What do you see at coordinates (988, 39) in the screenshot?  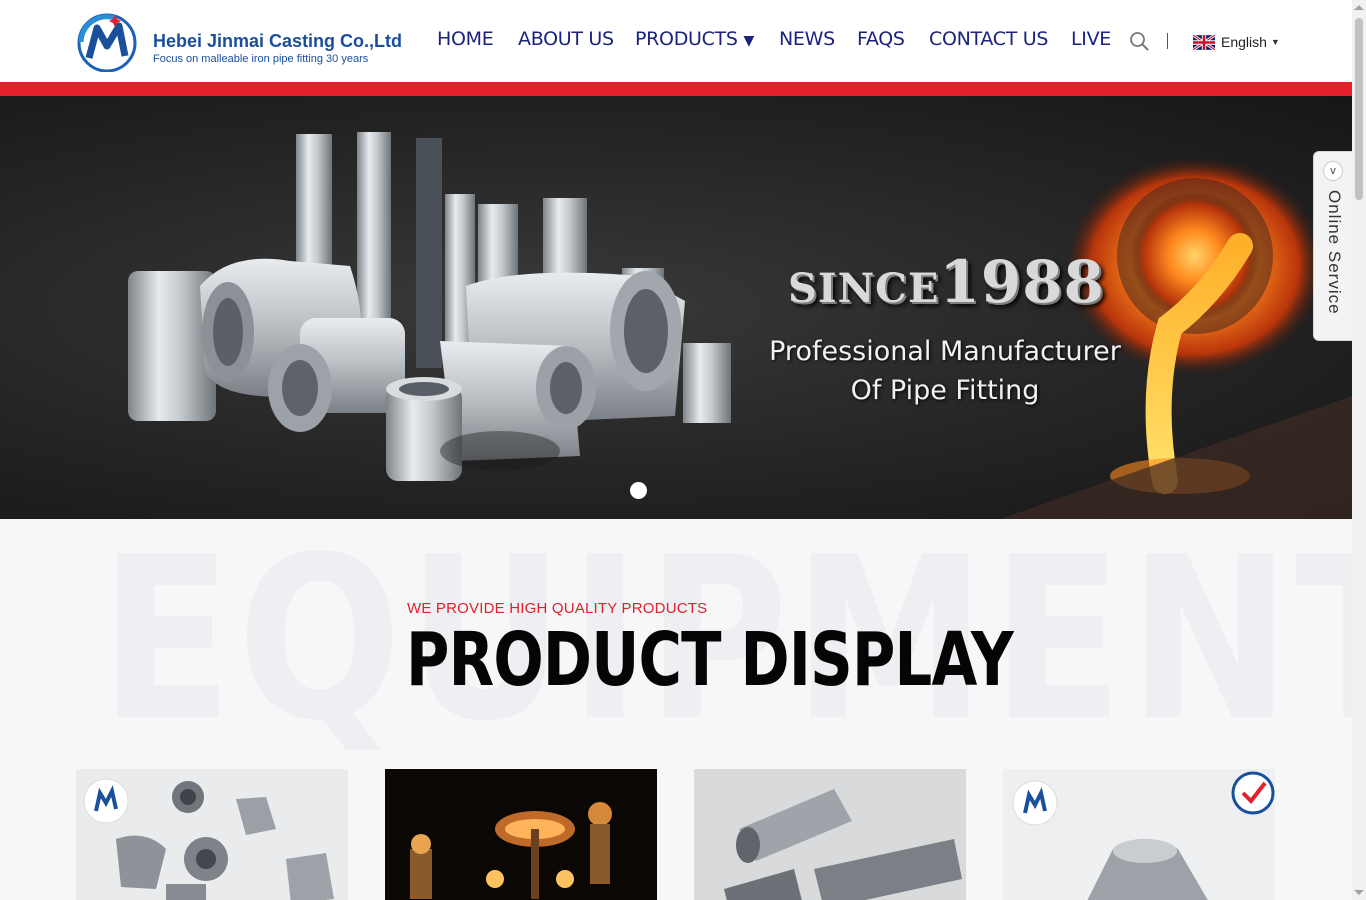 I see `nav-contact-us: CONTACT US` at bounding box center [988, 39].